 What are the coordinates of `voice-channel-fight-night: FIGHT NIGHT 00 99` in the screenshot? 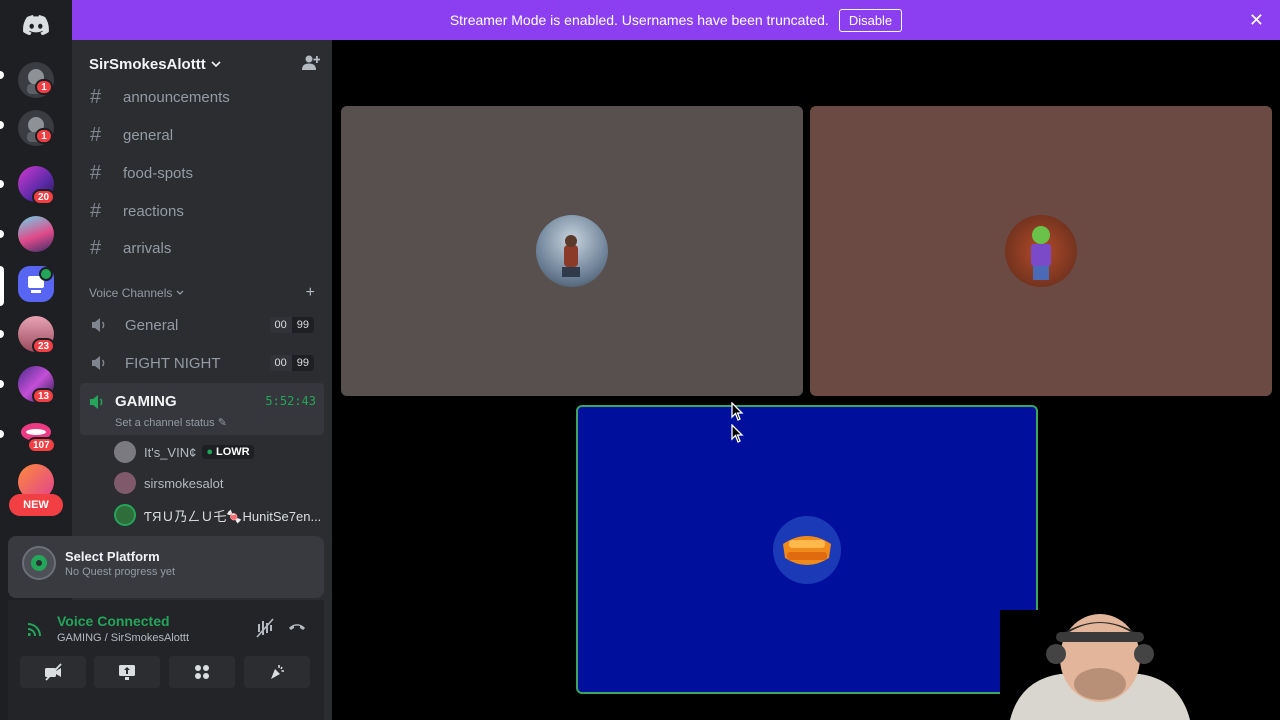 It's located at (202, 363).